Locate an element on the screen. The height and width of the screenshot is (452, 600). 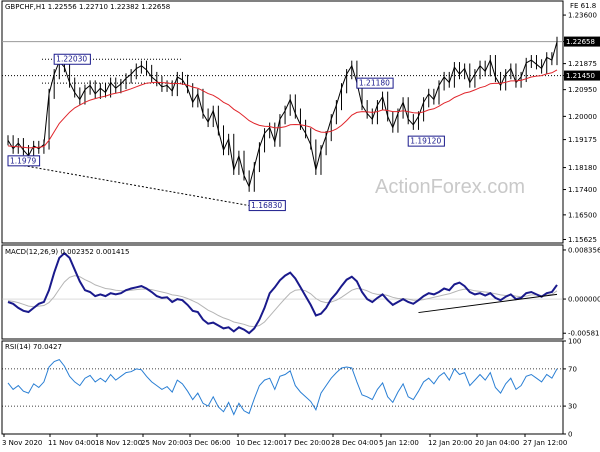
y-tick-label: 1.21875 is located at coordinates (582, 64).